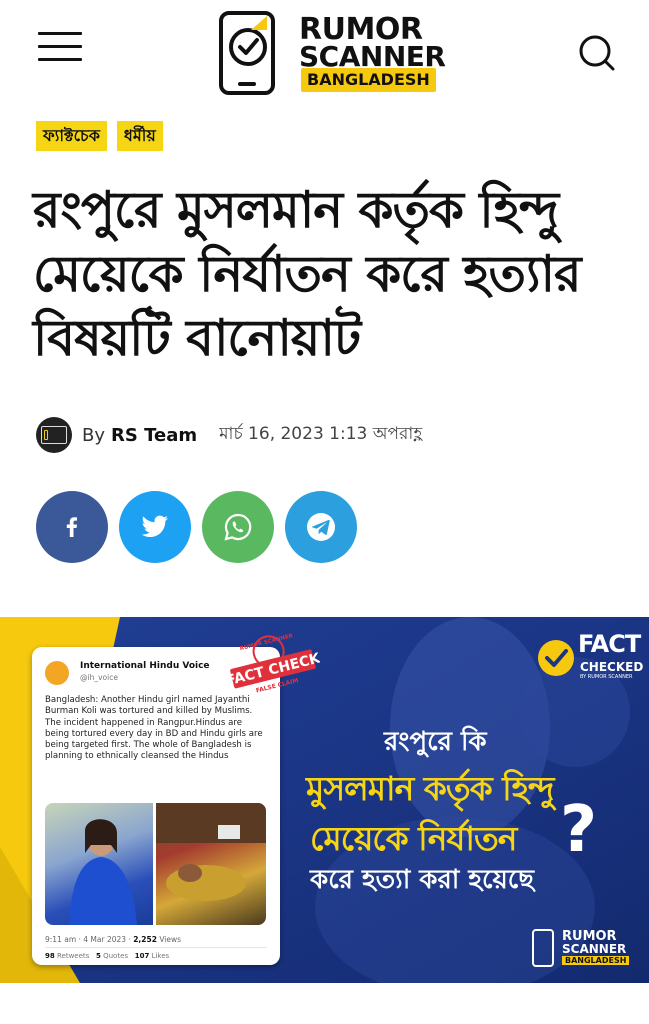 The image size is (649, 1024). What do you see at coordinates (543, 948) in the screenshot?
I see `phone-icon` at bounding box center [543, 948].